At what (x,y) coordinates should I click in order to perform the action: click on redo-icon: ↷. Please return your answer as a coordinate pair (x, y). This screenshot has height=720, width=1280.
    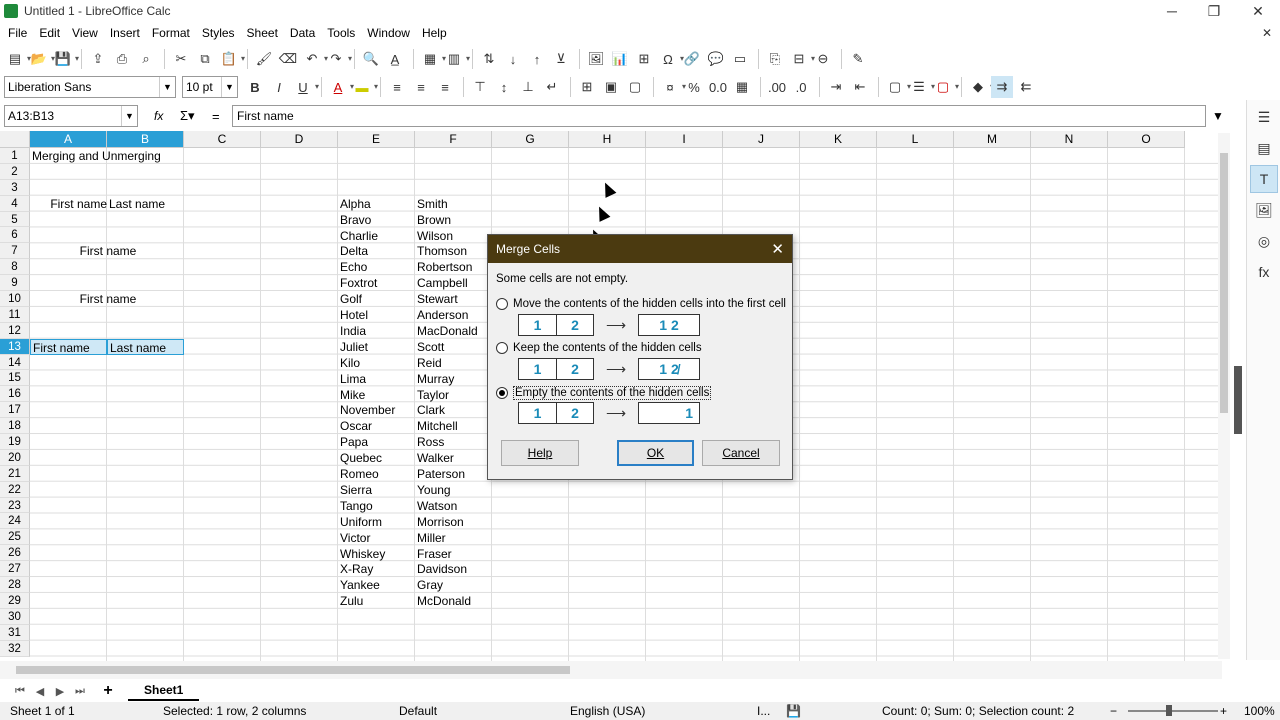
    Looking at the image, I should click on (338, 59).